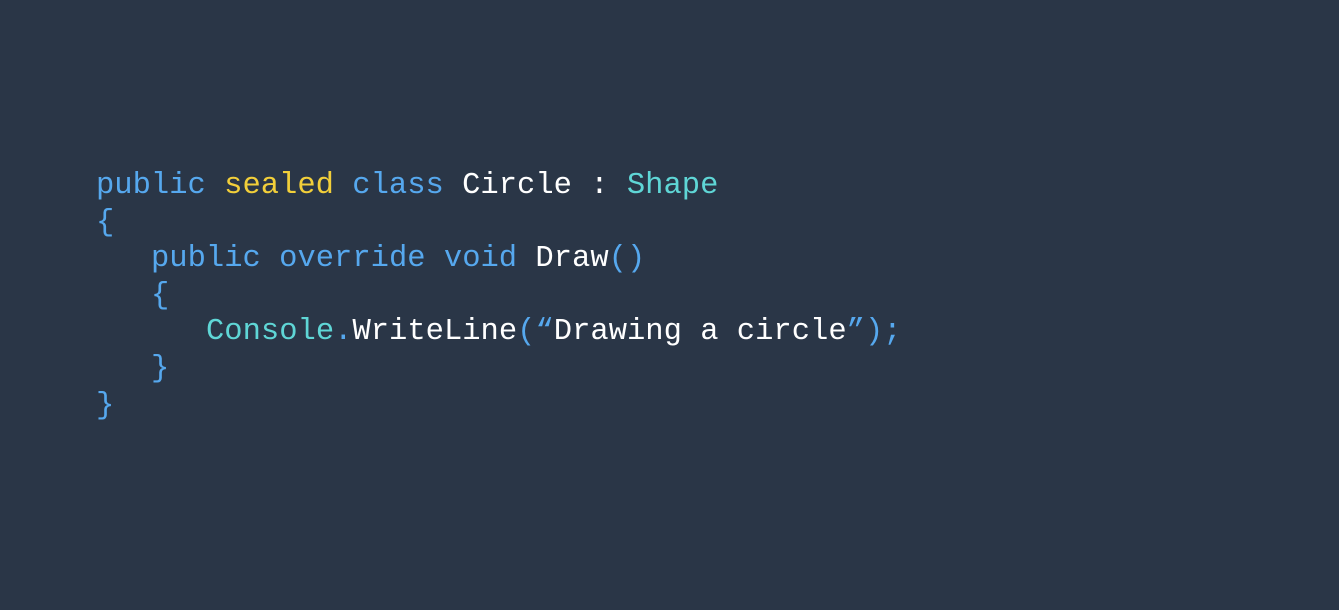  I want to click on code-line-method-open-brace: {, so click(499, 296).